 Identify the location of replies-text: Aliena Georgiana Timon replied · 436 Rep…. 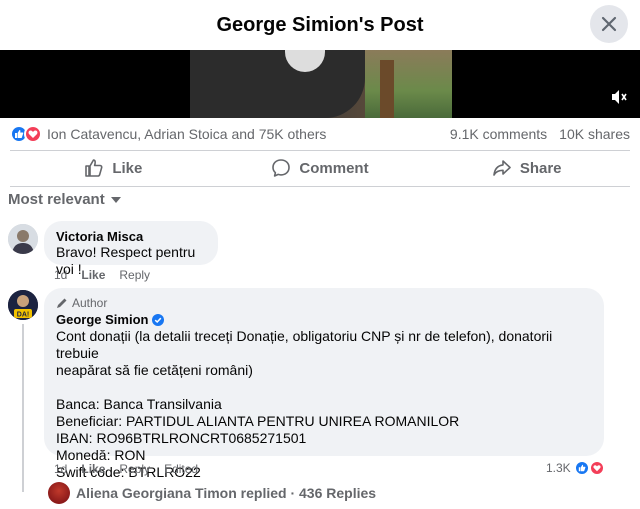
(226, 493).